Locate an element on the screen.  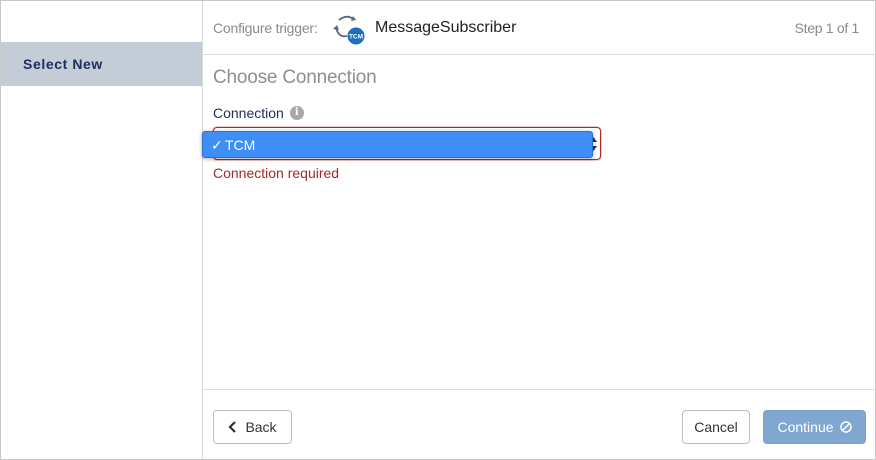
cancel-label: Cancel is located at coordinates (716, 427).